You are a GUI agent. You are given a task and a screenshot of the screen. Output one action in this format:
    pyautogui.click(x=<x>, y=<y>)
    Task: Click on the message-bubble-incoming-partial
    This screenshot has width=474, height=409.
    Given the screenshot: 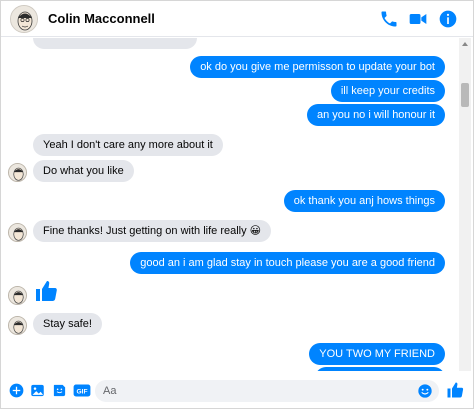 What is the action you would take?
    pyautogui.click(x=115, y=43)
    